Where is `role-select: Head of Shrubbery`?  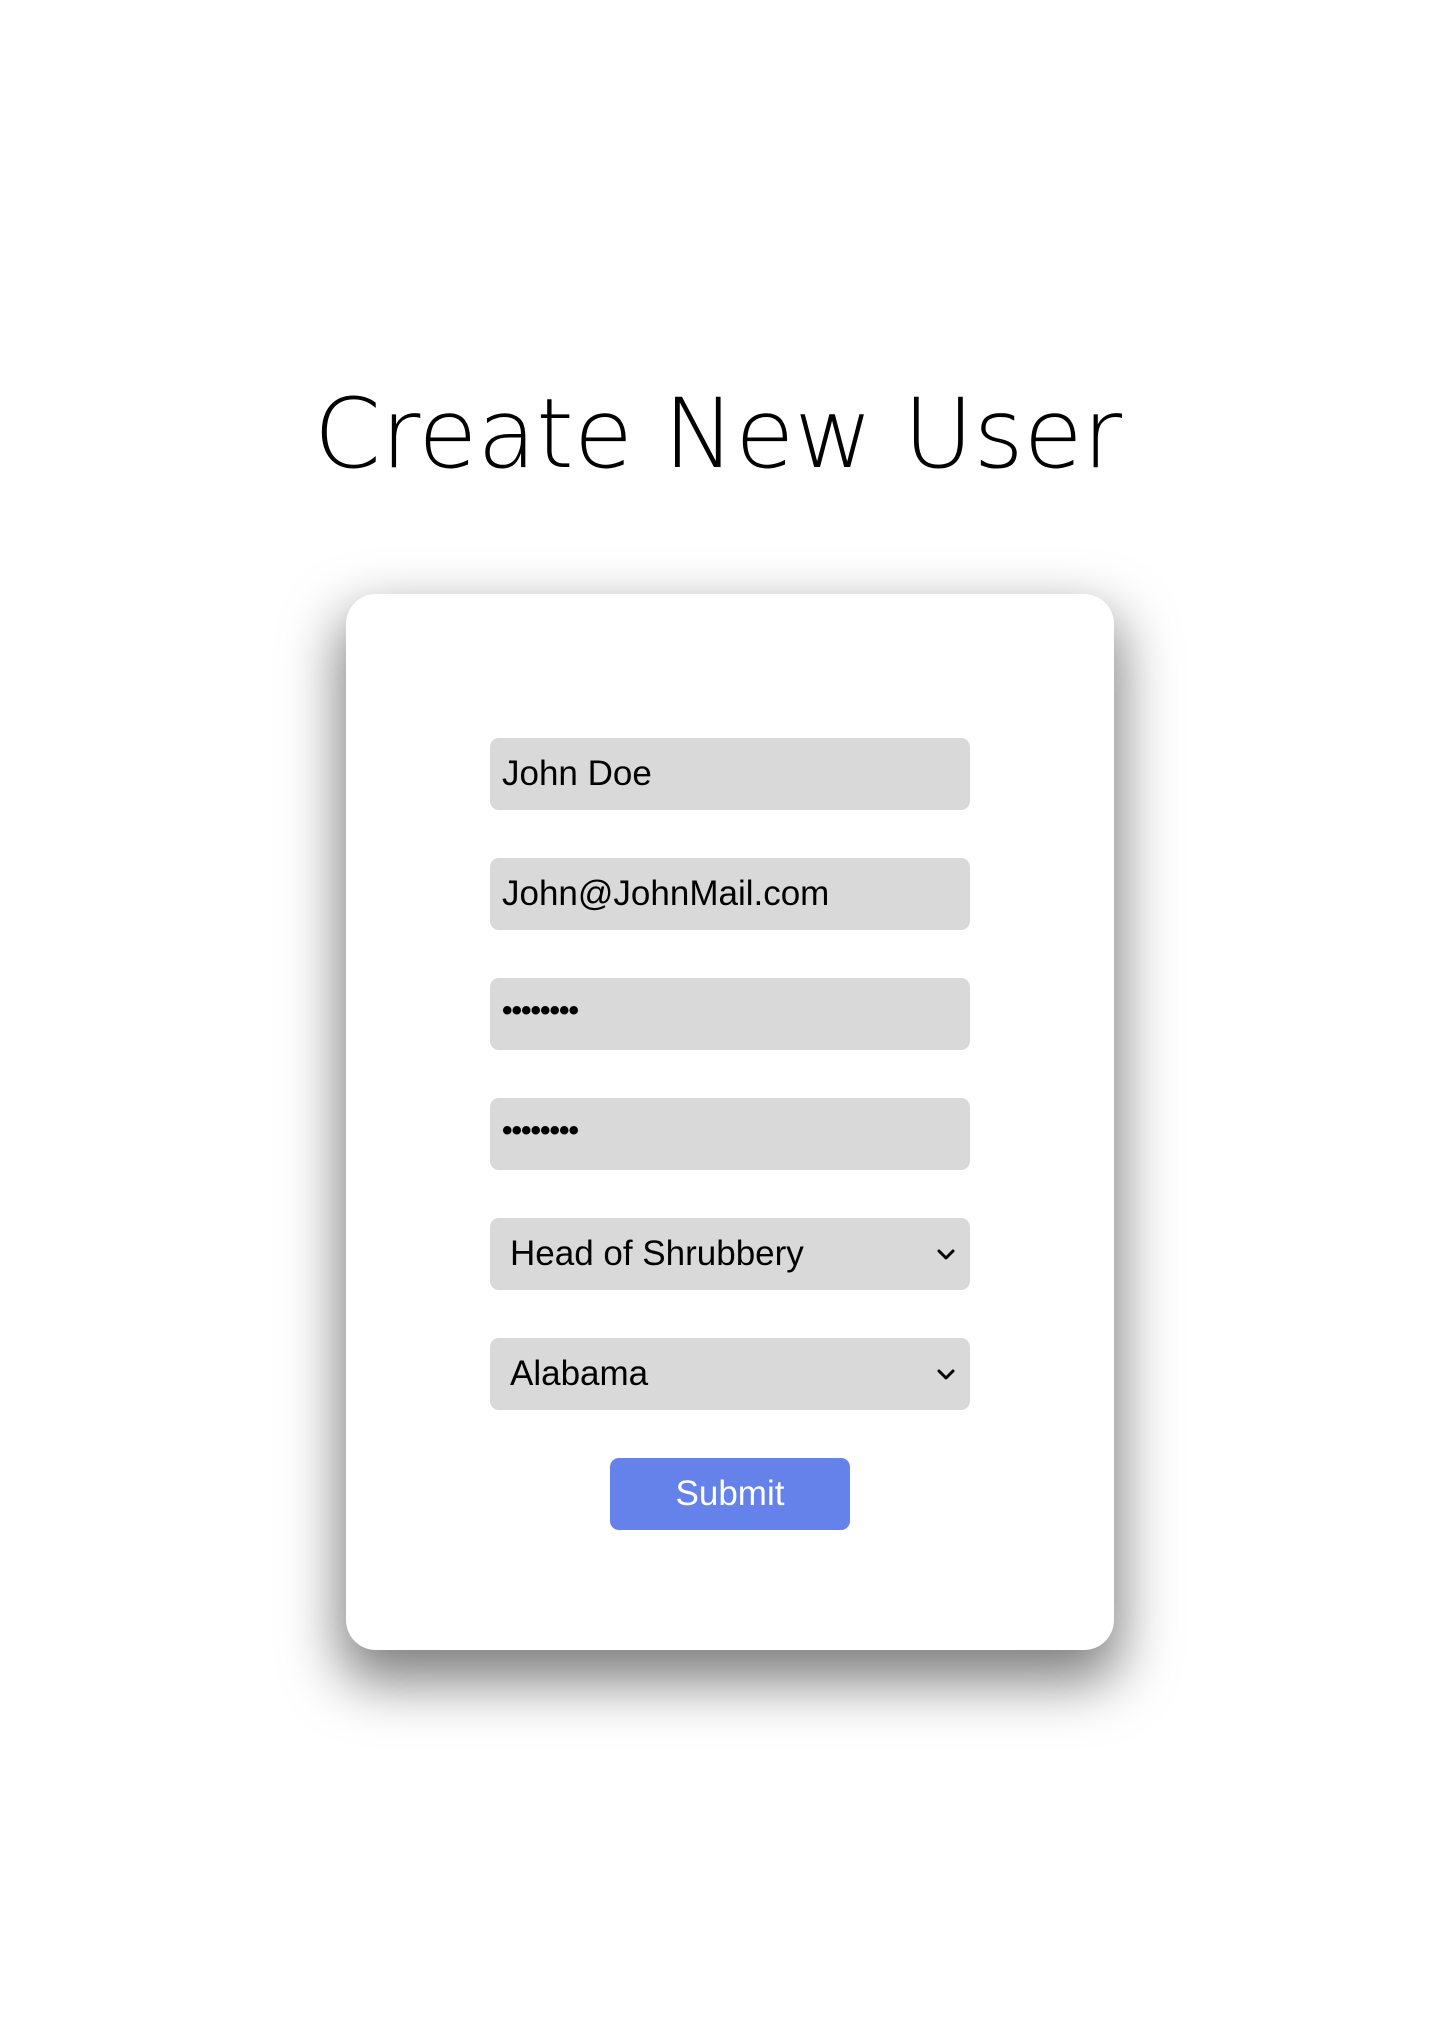
role-select: Head of Shrubbery is located at coordinates (730, 1254).